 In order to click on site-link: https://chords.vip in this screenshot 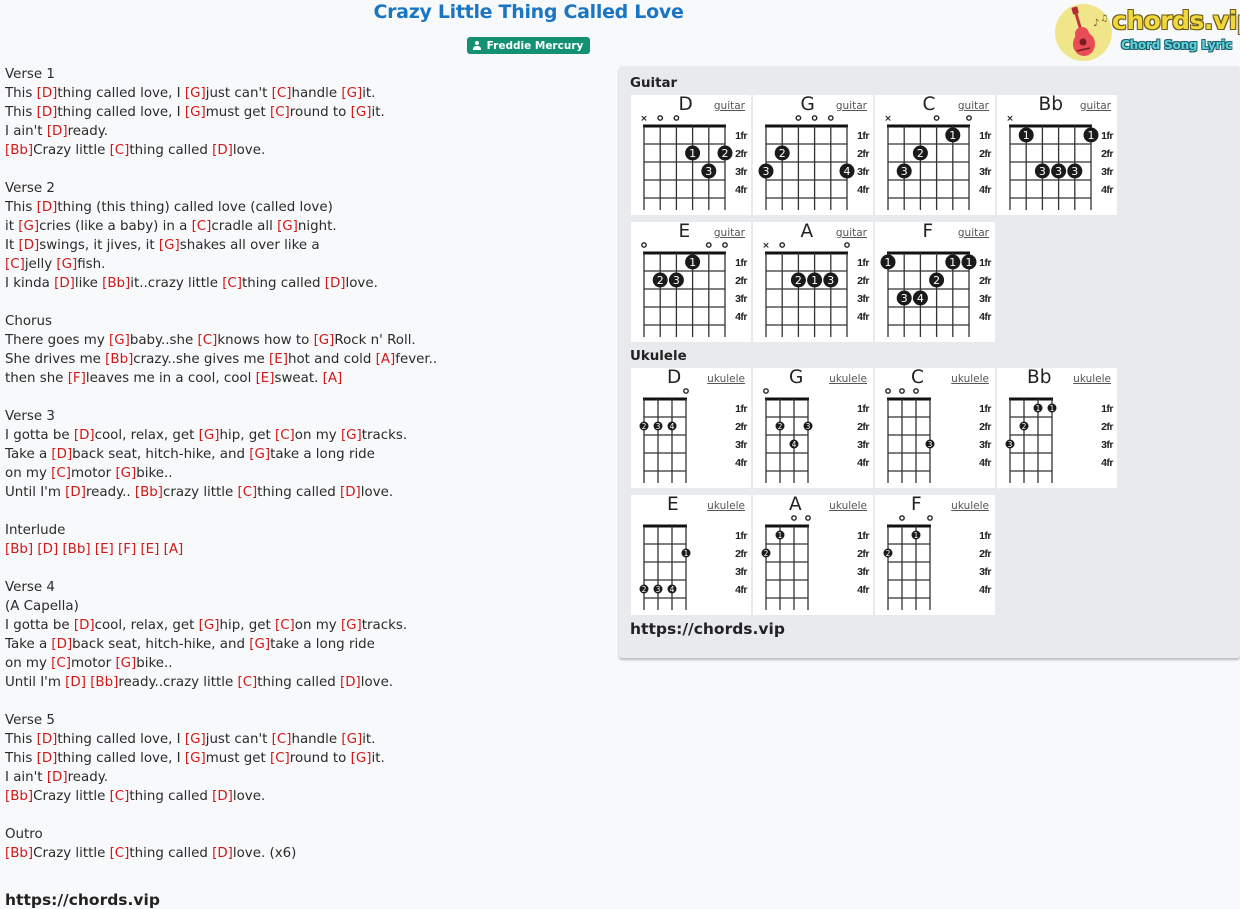, I will do `click(82, 900)`.